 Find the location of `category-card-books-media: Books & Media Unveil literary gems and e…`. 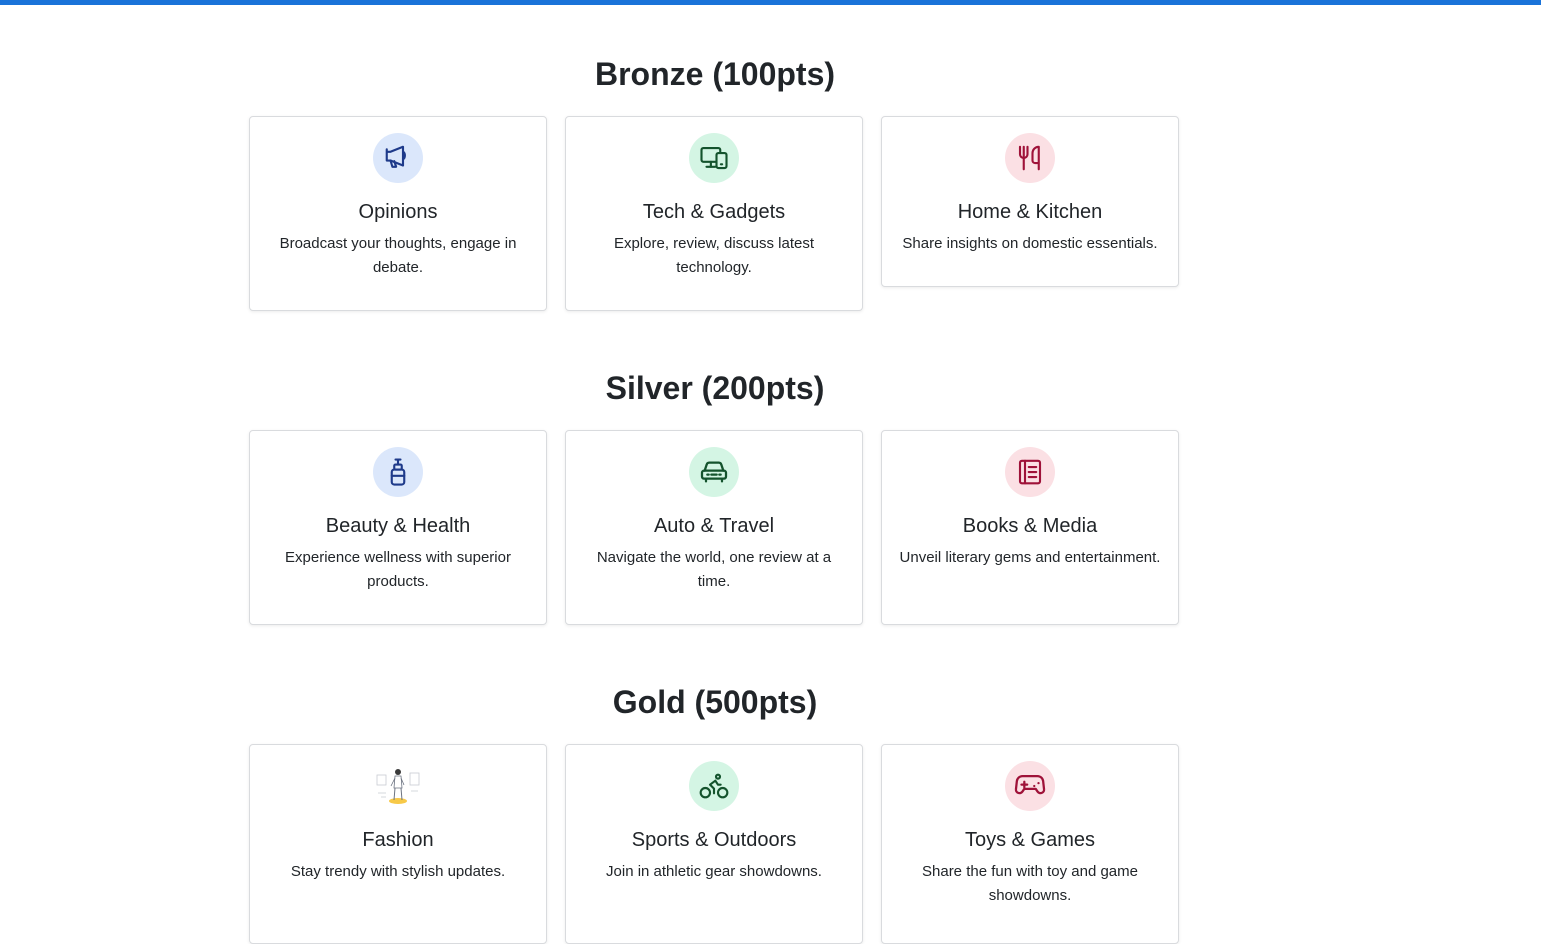

category-card-books-media: Books & Media Unveil literary gems and e… is located at coordinates (1030, 527).